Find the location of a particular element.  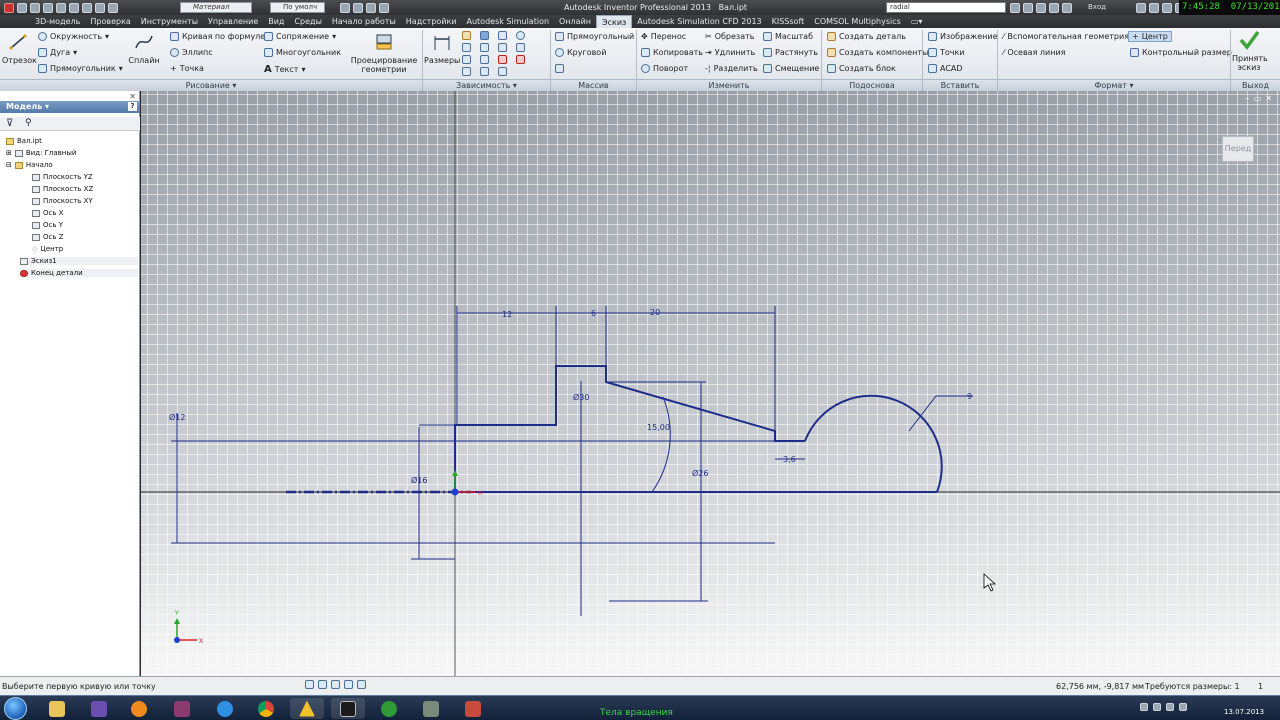

taskbar-inventor is located at coordinates (348, 708).